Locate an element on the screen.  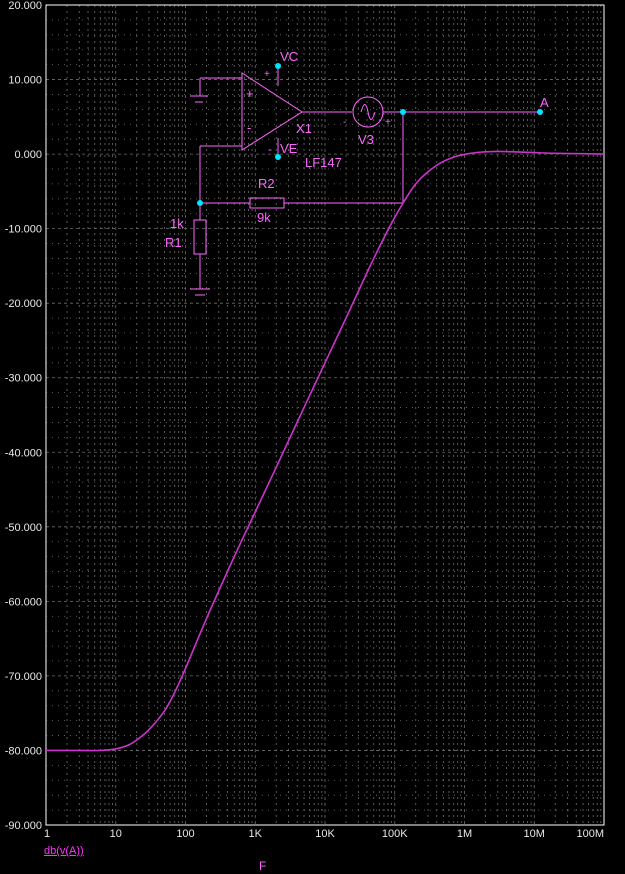
y-tick-label: -40.000 is located at coordinates (23, 453).